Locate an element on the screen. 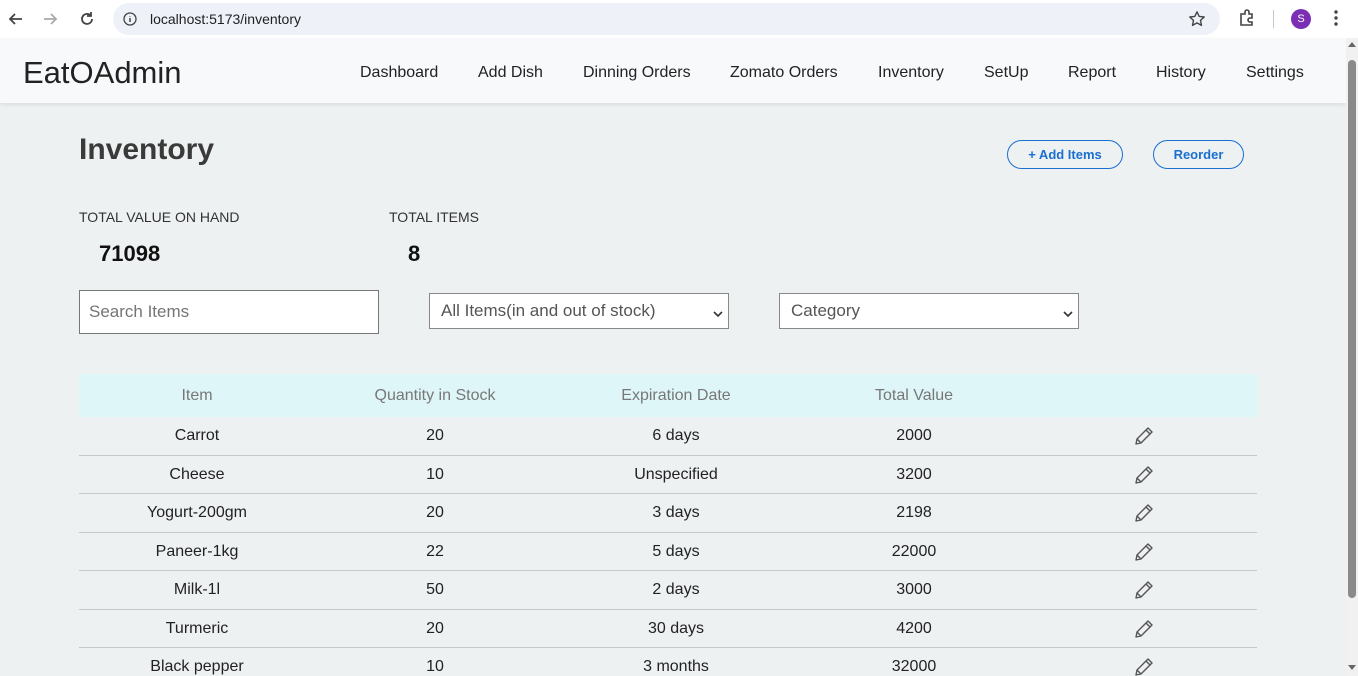 The image size is (1358, 676). nav-dinning-orders: Dinning Orders is located at coordinates (637, 73).